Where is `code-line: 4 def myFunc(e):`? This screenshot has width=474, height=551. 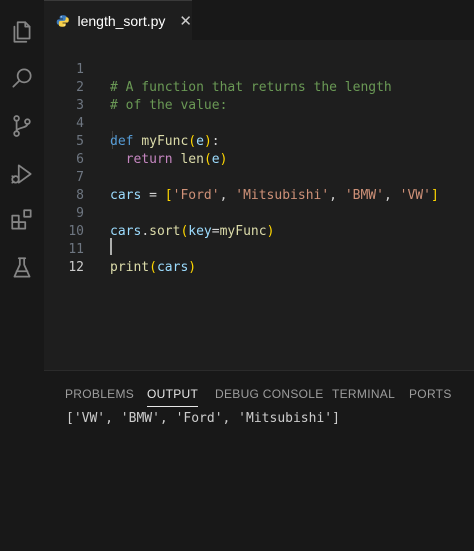
code-line: 4 def myFunc(e): is located at coordinates (131, 123).